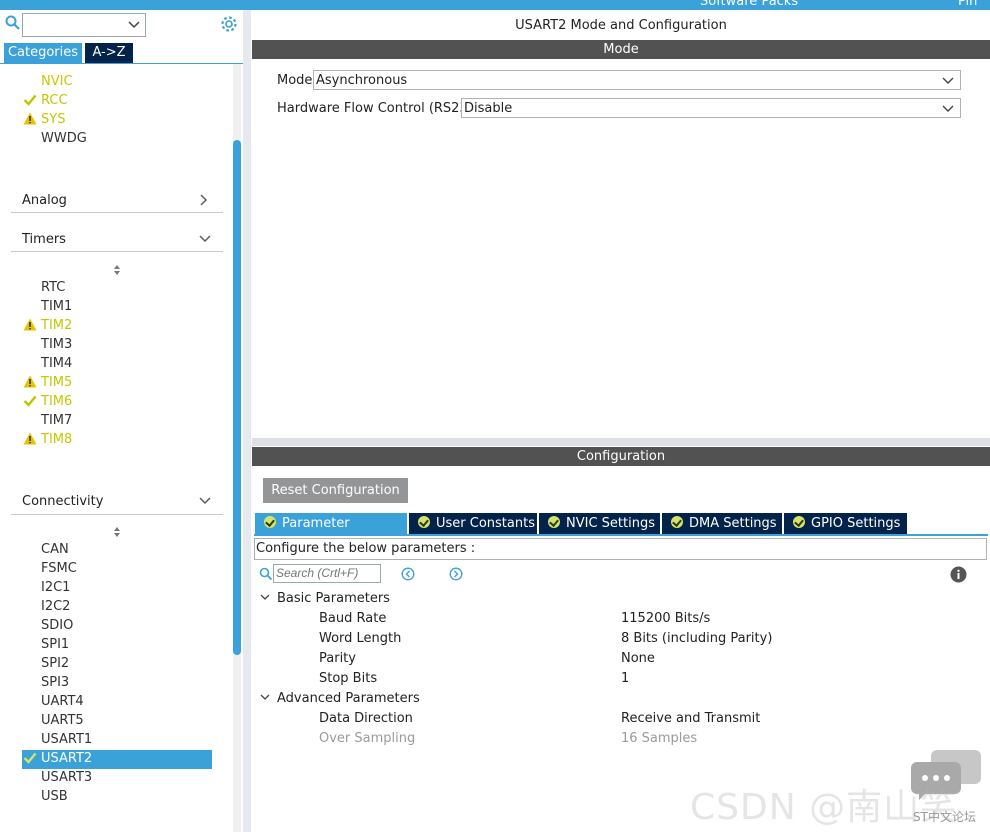 The height and width of the screenshot is (832, 990). I want to click on gear-icon, so click(229, 24).